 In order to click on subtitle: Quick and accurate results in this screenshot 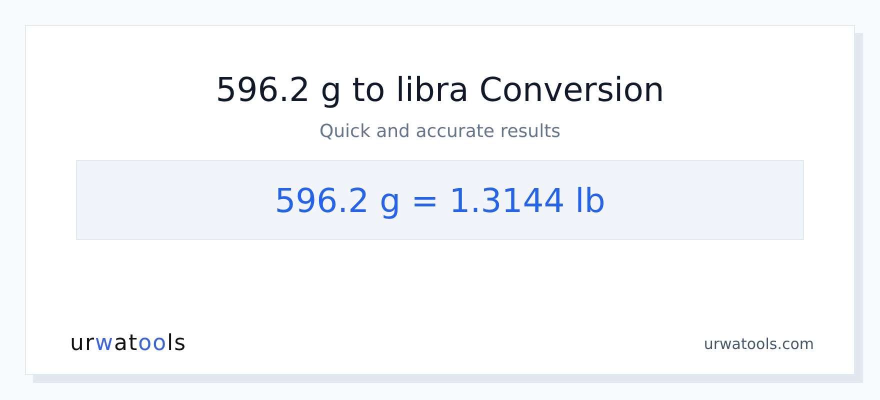, I will do `click(440, 132)`.